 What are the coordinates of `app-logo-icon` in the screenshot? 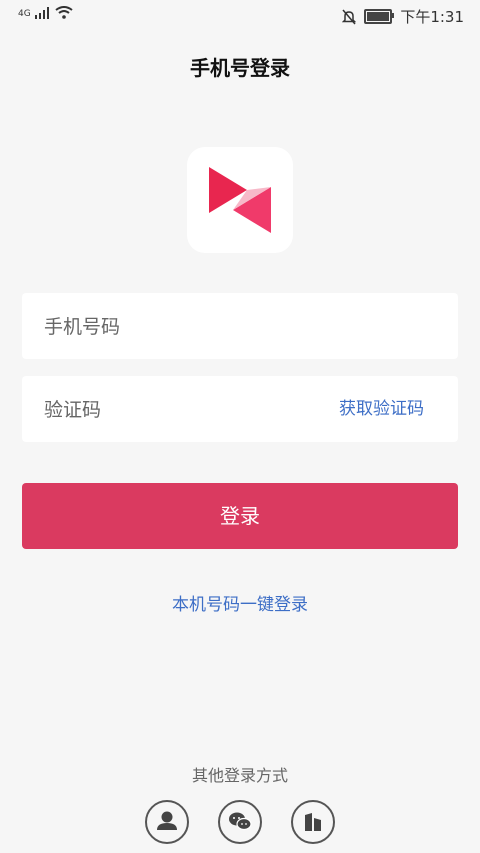 It's located at (240, 200).